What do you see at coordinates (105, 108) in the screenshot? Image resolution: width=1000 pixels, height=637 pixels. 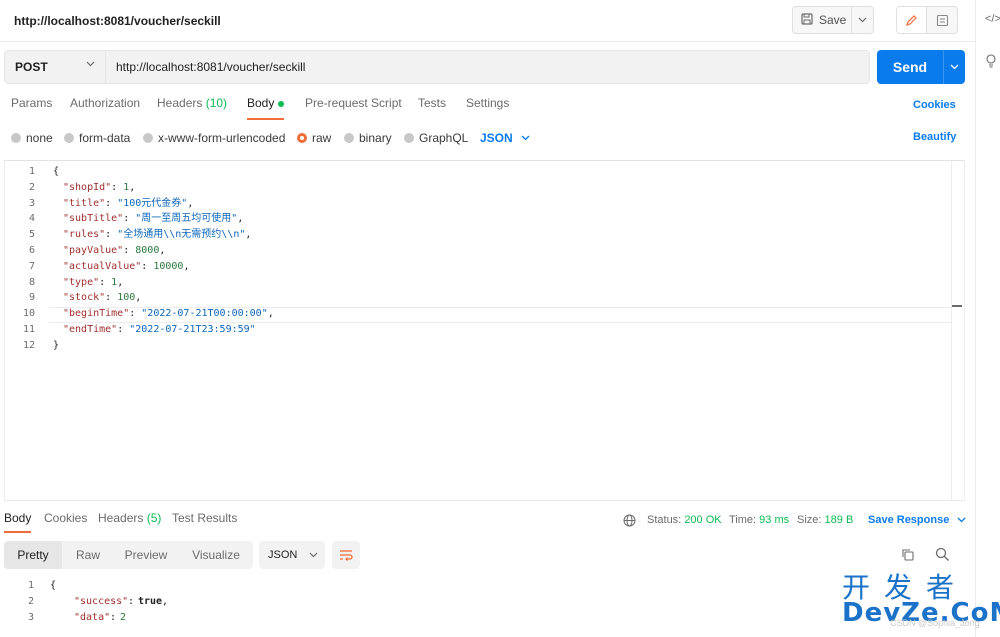 I see `tab-authorization: Authorization` at bounding box center [105, 108].